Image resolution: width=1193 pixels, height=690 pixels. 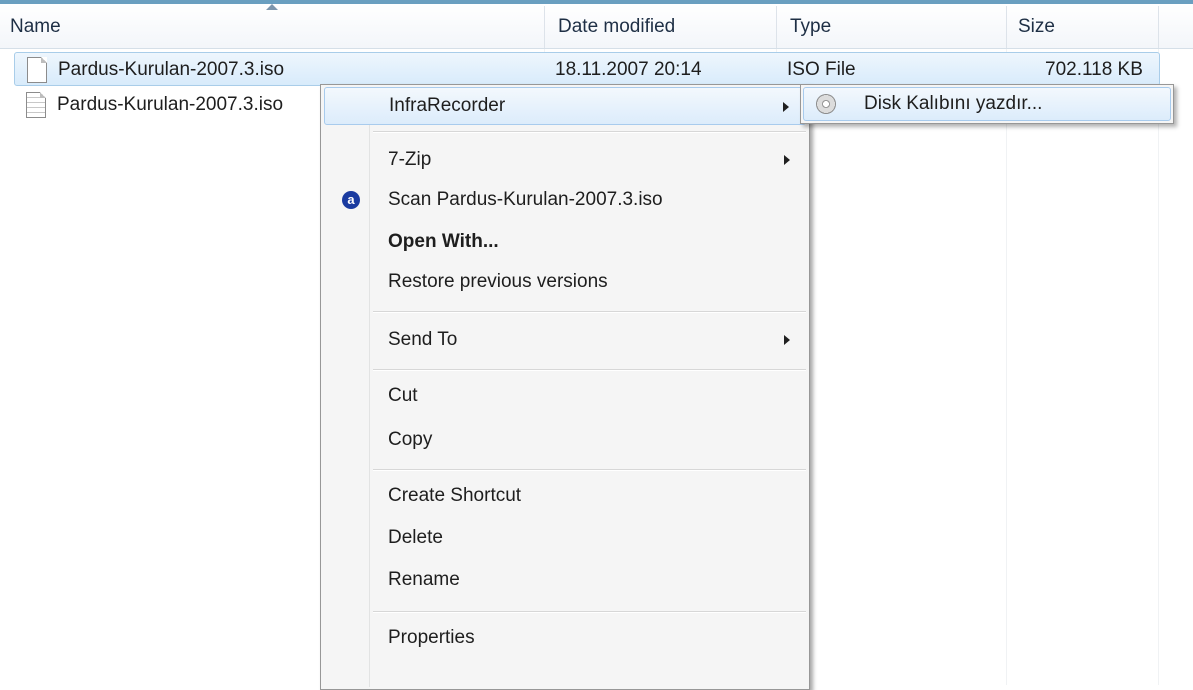 What do you see at coordinates (565, 396) in the screenshot?
I see `menu-item-cut: Cut` at bounding box center [565, 396].